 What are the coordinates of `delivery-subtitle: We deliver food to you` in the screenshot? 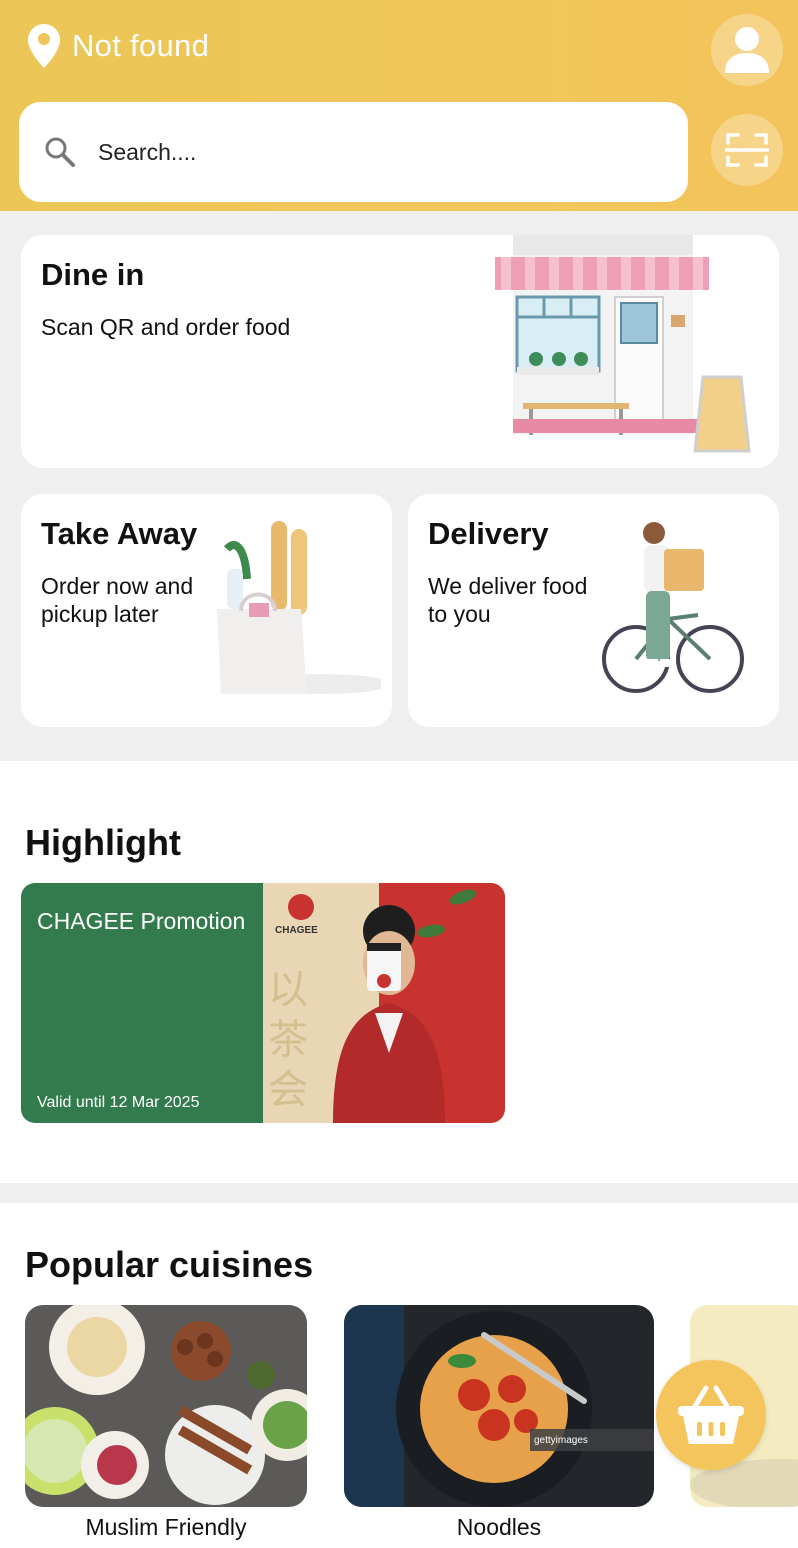 It's located at (508, 600).